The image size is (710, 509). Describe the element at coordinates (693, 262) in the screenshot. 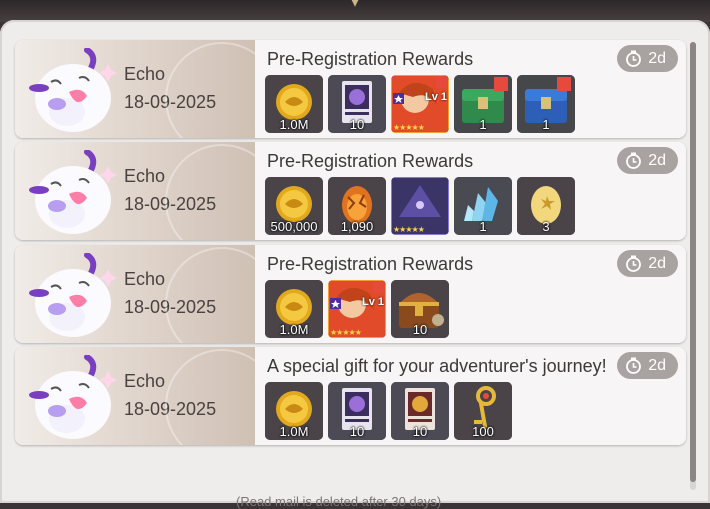

I see `scrollbar-thumb` at that location.